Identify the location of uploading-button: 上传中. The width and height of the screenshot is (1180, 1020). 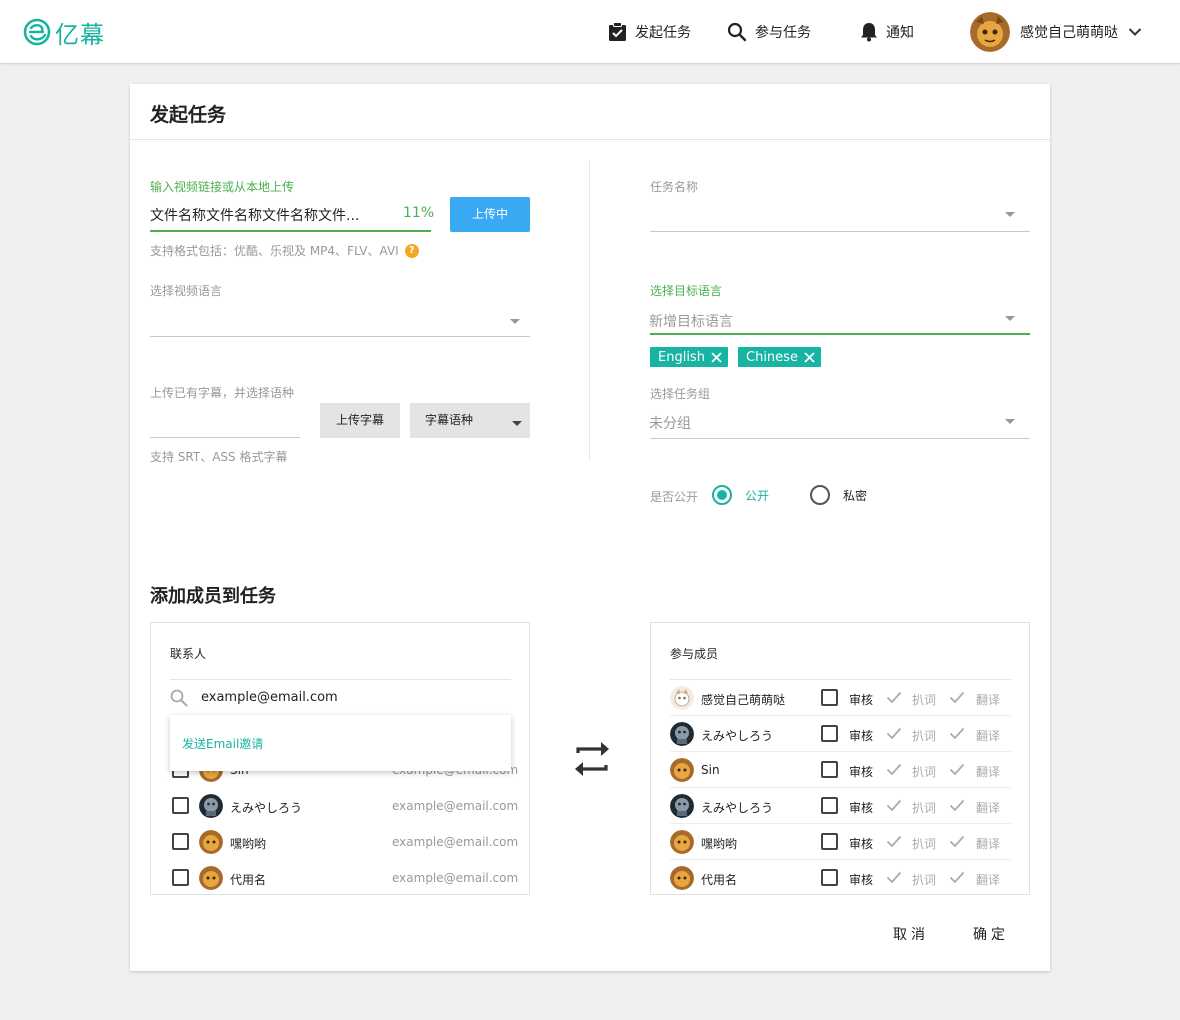
(490, 214).